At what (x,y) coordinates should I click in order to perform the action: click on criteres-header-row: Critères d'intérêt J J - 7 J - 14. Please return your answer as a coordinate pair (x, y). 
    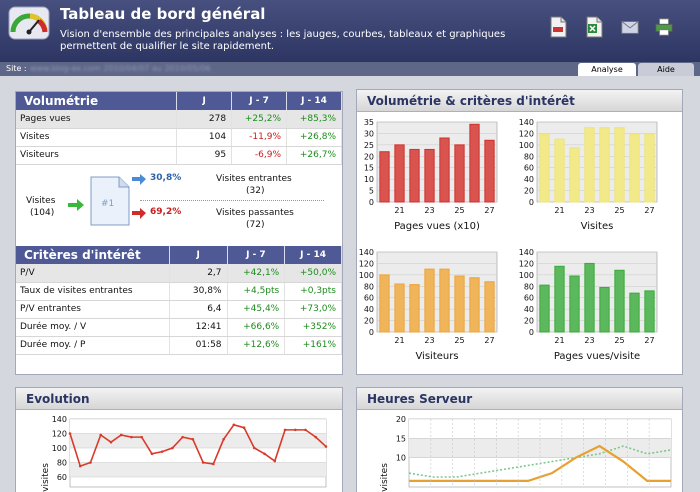
    Looking at the image, I should click on (179, 255).